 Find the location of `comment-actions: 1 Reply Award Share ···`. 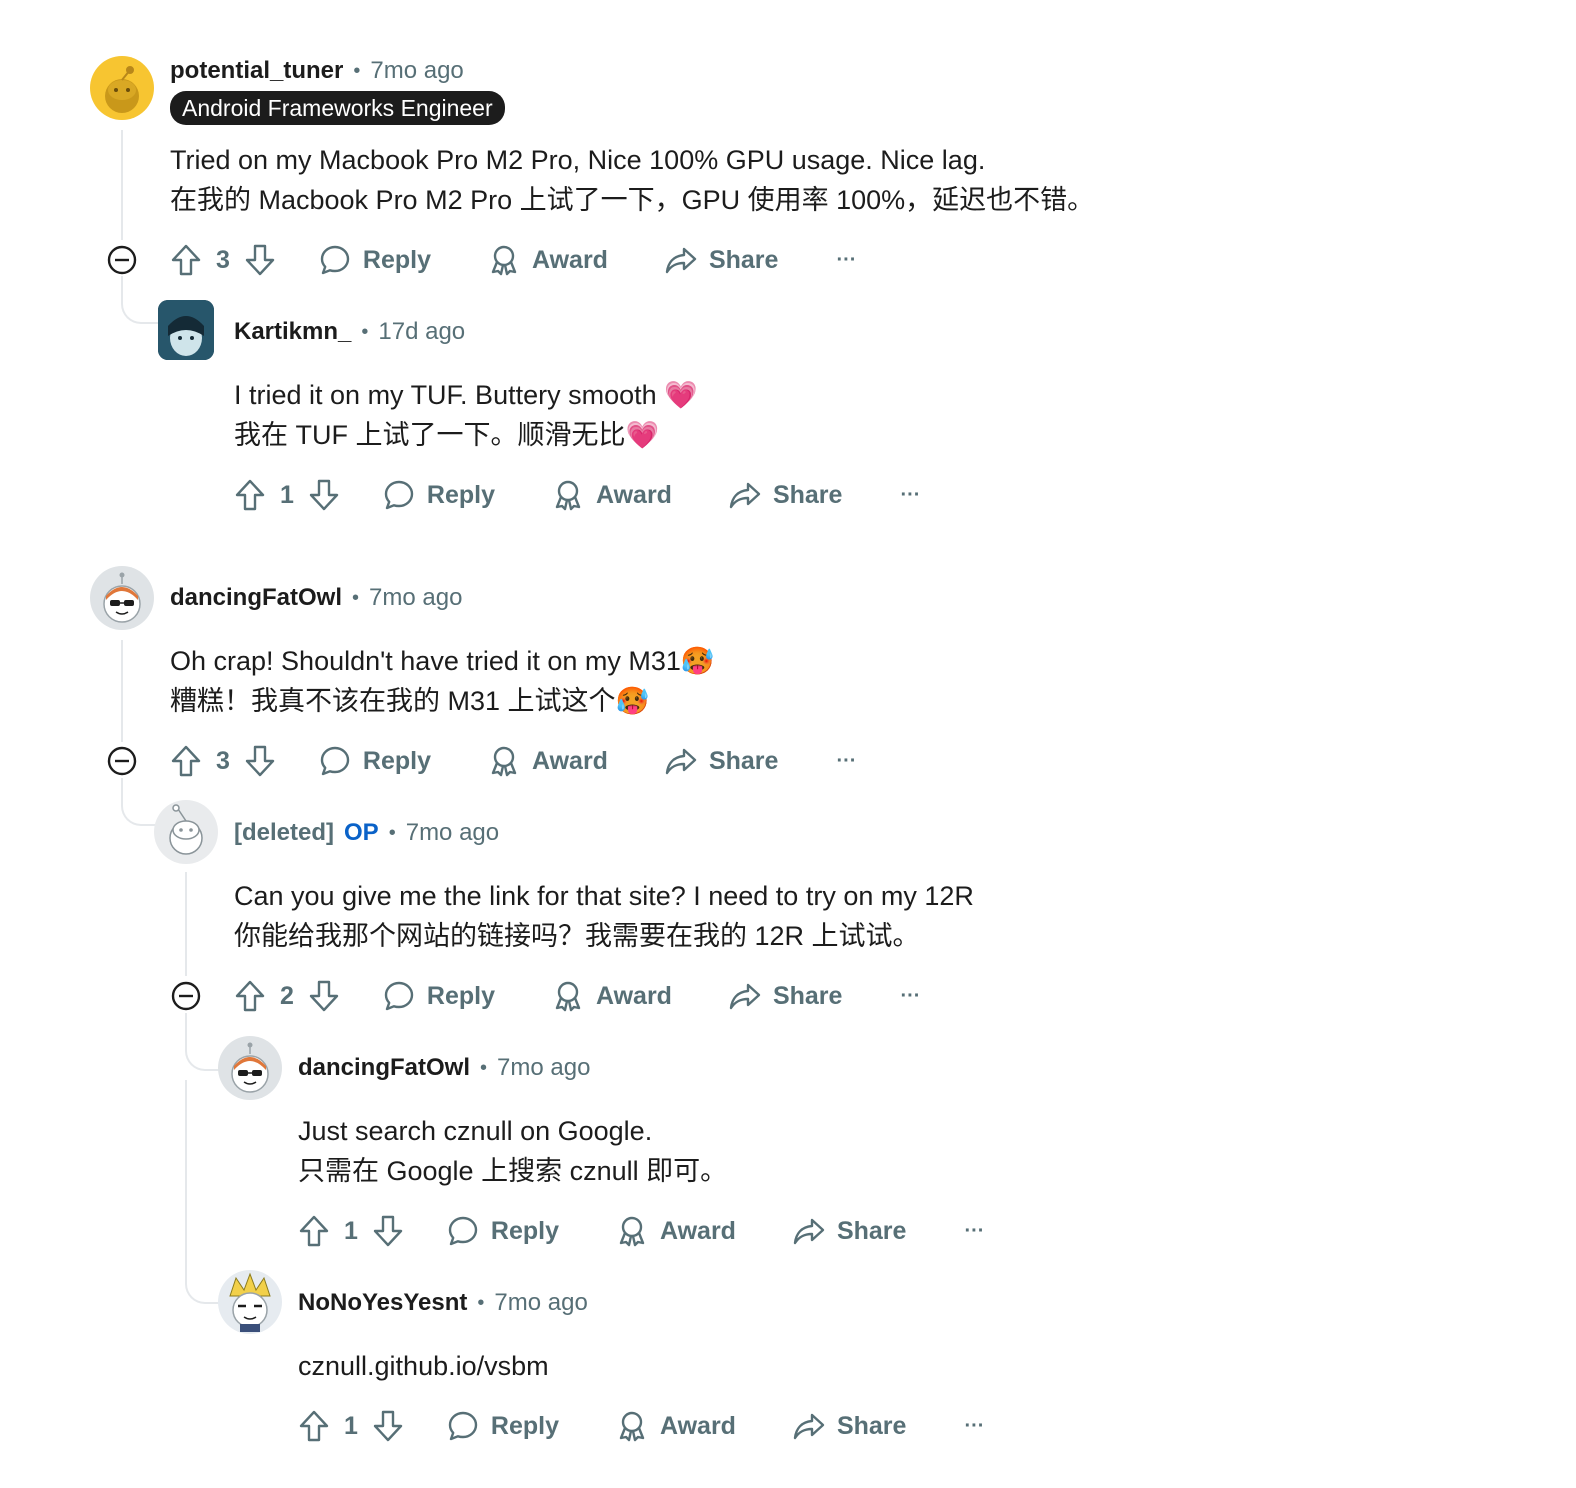

comment-actions: 1 Reply Award Share ··· is located at coordinates (577, 495).